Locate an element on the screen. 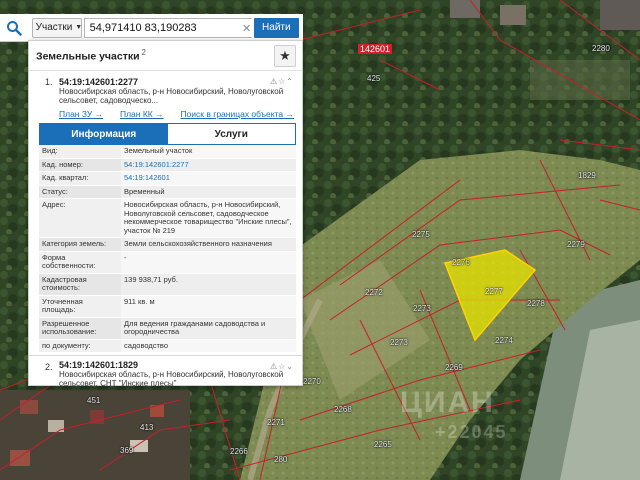 The height and width of the screenshot is (480, 640). search-type-select: Участки ▼ is located at coordinates (57, 27).